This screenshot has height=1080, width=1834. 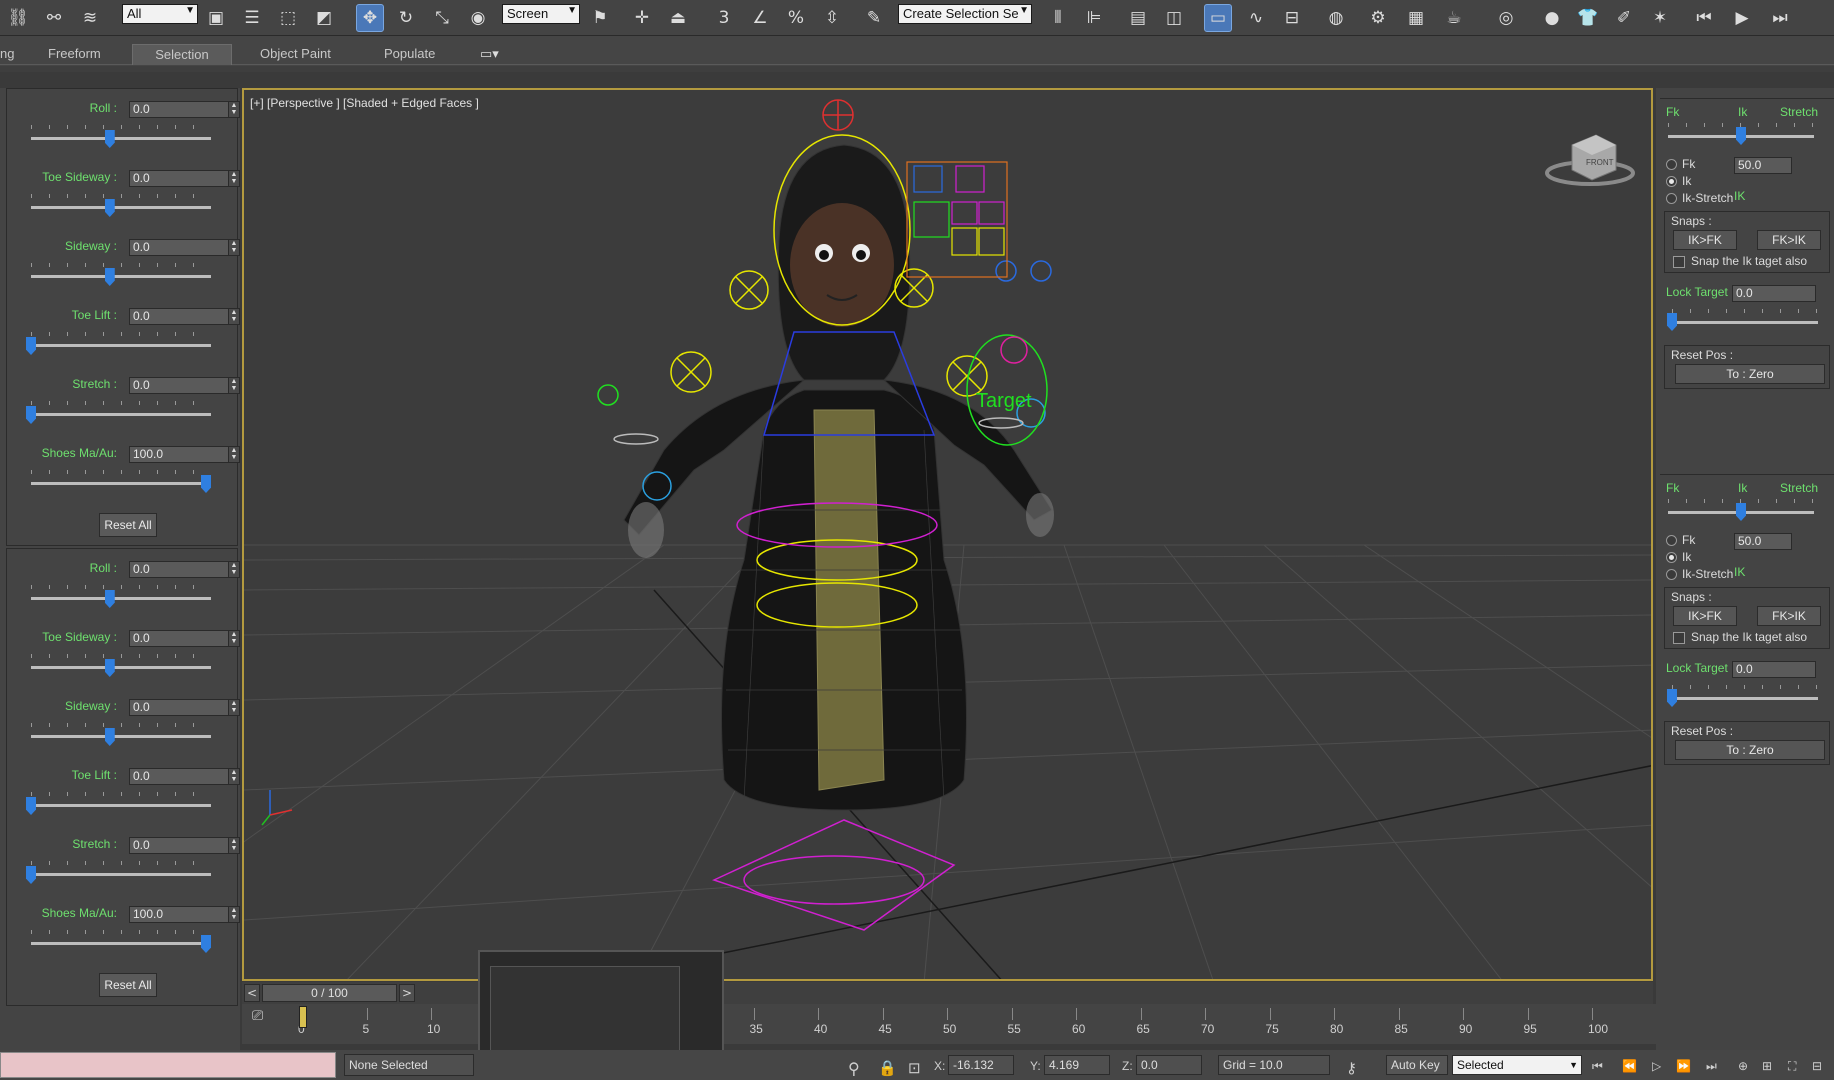 What do you see at coordinates (1743, 1066) in the screenshot?
I see `zoom-icon: ⊕` at bounding box center [1743, 1066].